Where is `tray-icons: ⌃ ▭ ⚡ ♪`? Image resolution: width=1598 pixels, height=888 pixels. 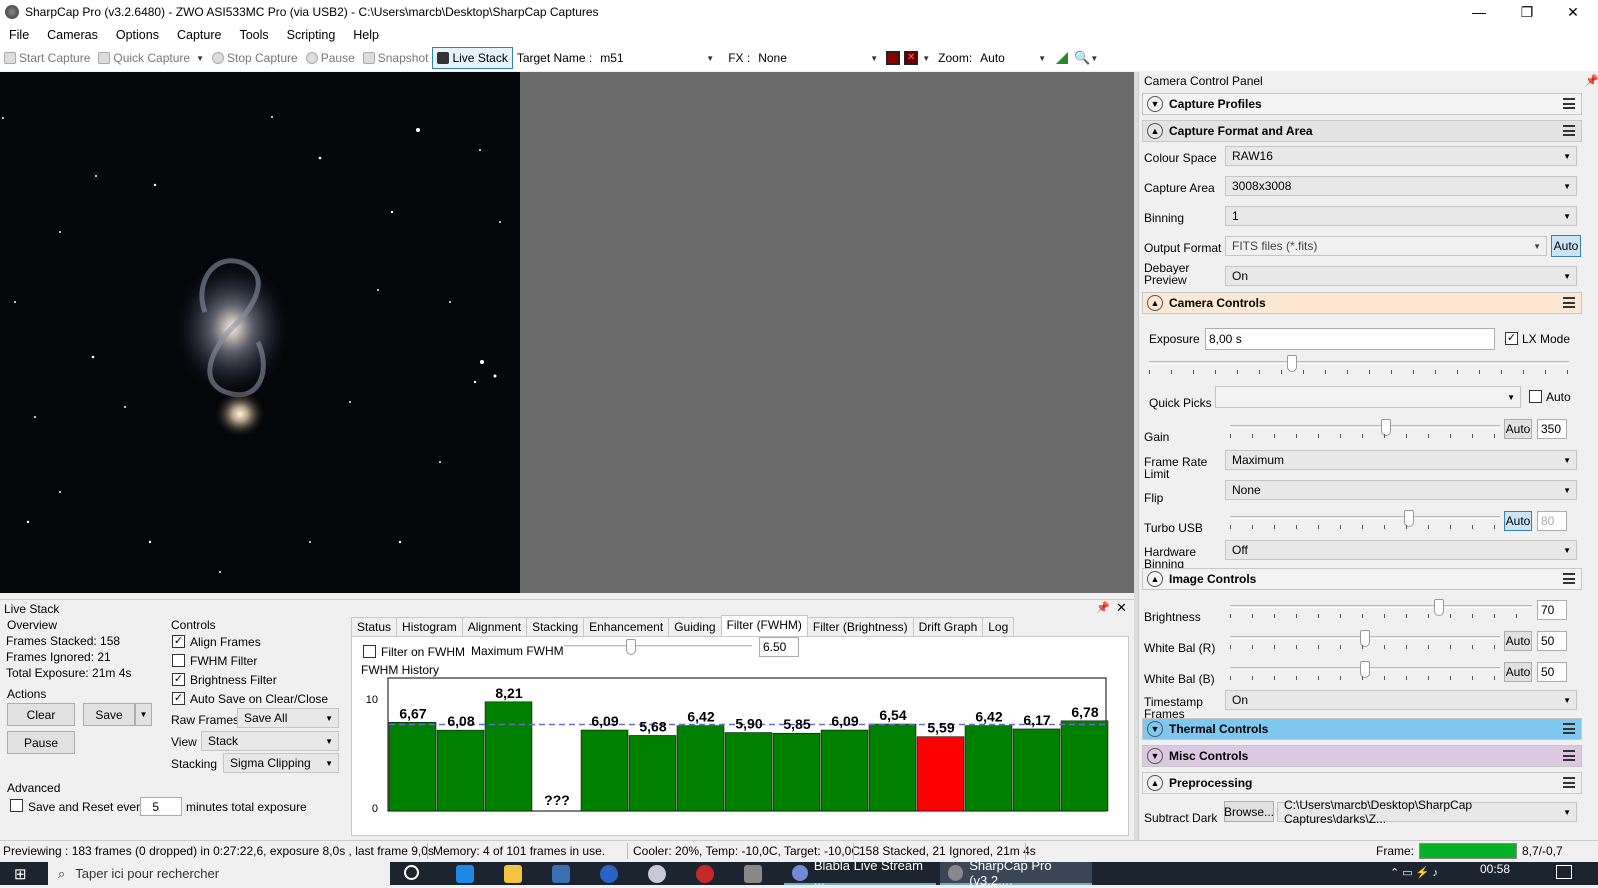
tray-icons: ⌃ ▭ ⚡ ♪ is located at coordinates (1414, 872).